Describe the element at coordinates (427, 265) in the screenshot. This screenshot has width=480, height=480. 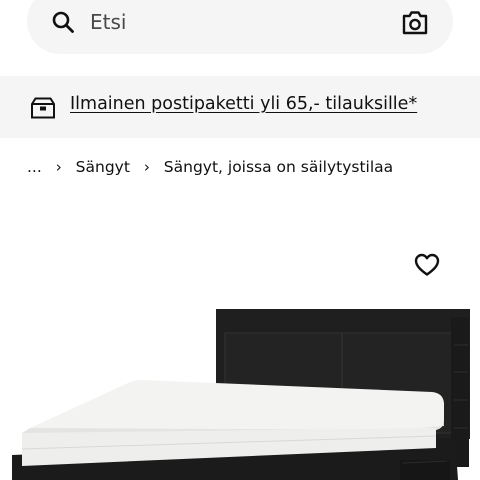
I see `heart-icon` at that location.